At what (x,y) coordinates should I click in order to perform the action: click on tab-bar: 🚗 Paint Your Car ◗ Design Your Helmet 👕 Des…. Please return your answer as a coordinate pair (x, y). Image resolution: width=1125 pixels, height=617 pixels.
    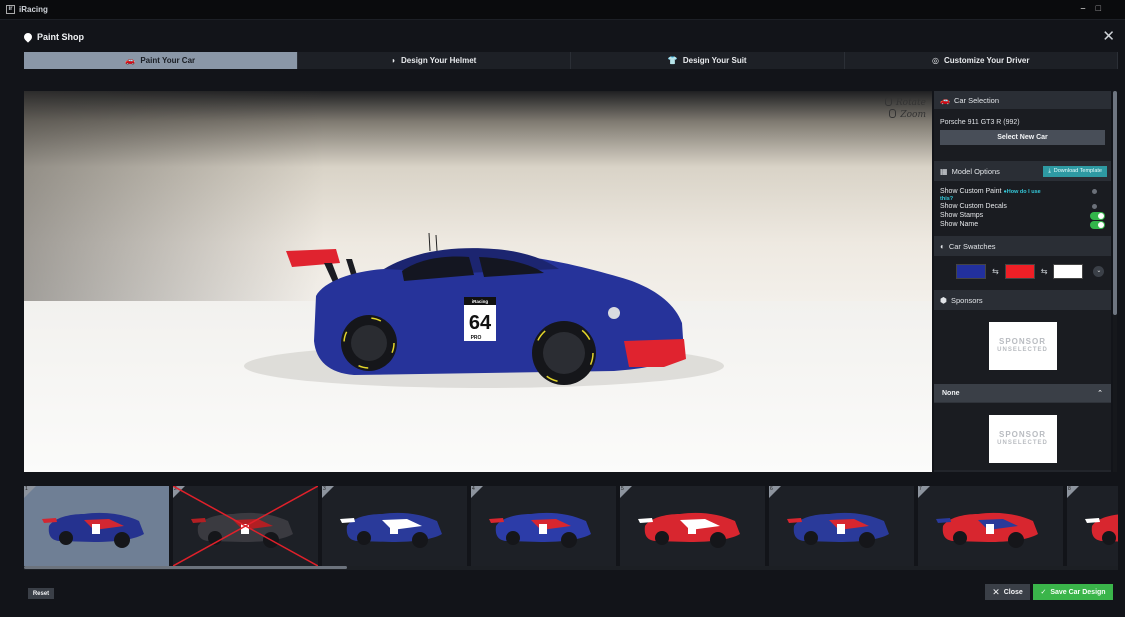
    Looking at the image, I should click on (571, 60).